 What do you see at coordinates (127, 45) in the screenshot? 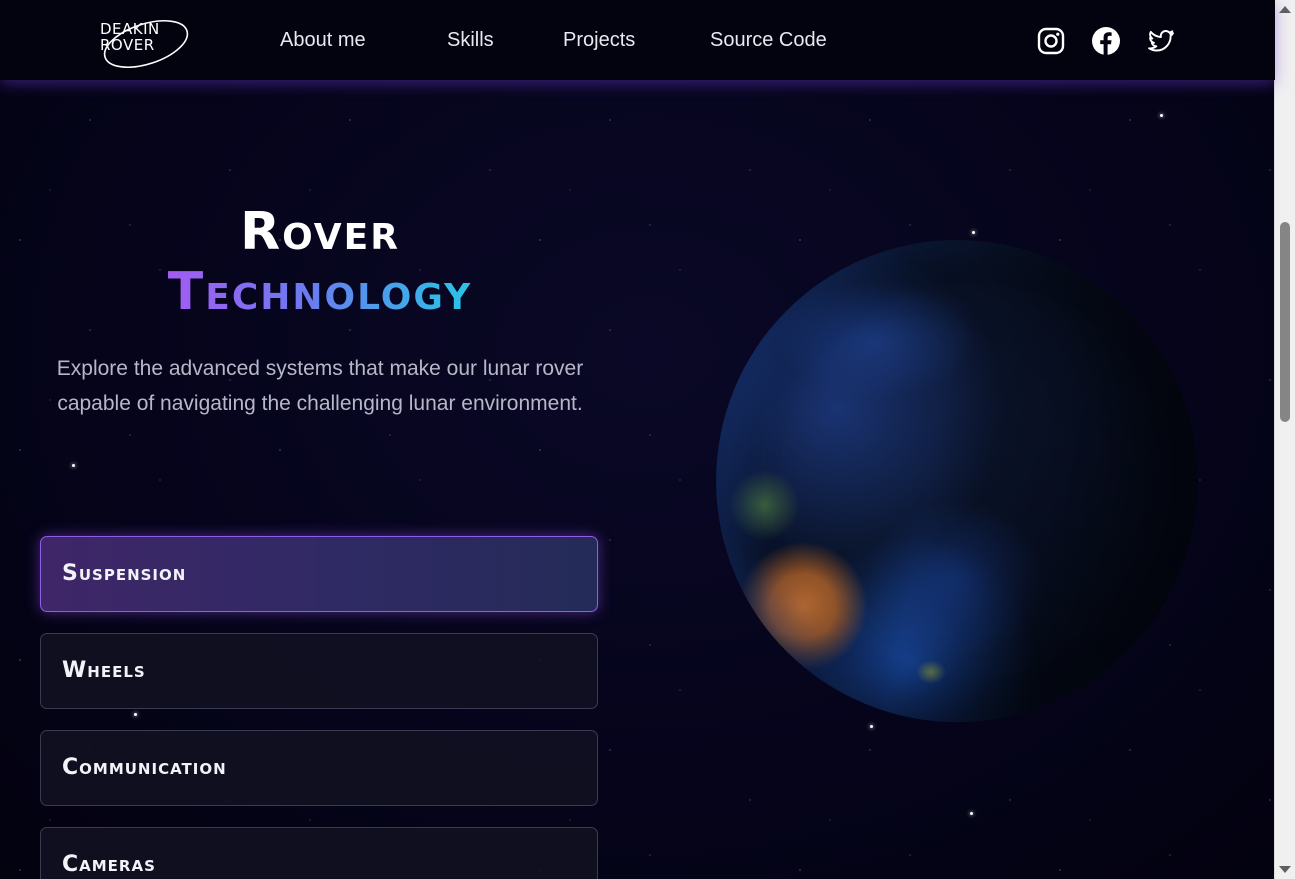
I see `logo-text-line2: ROVER` at bounding box center [127, 45].